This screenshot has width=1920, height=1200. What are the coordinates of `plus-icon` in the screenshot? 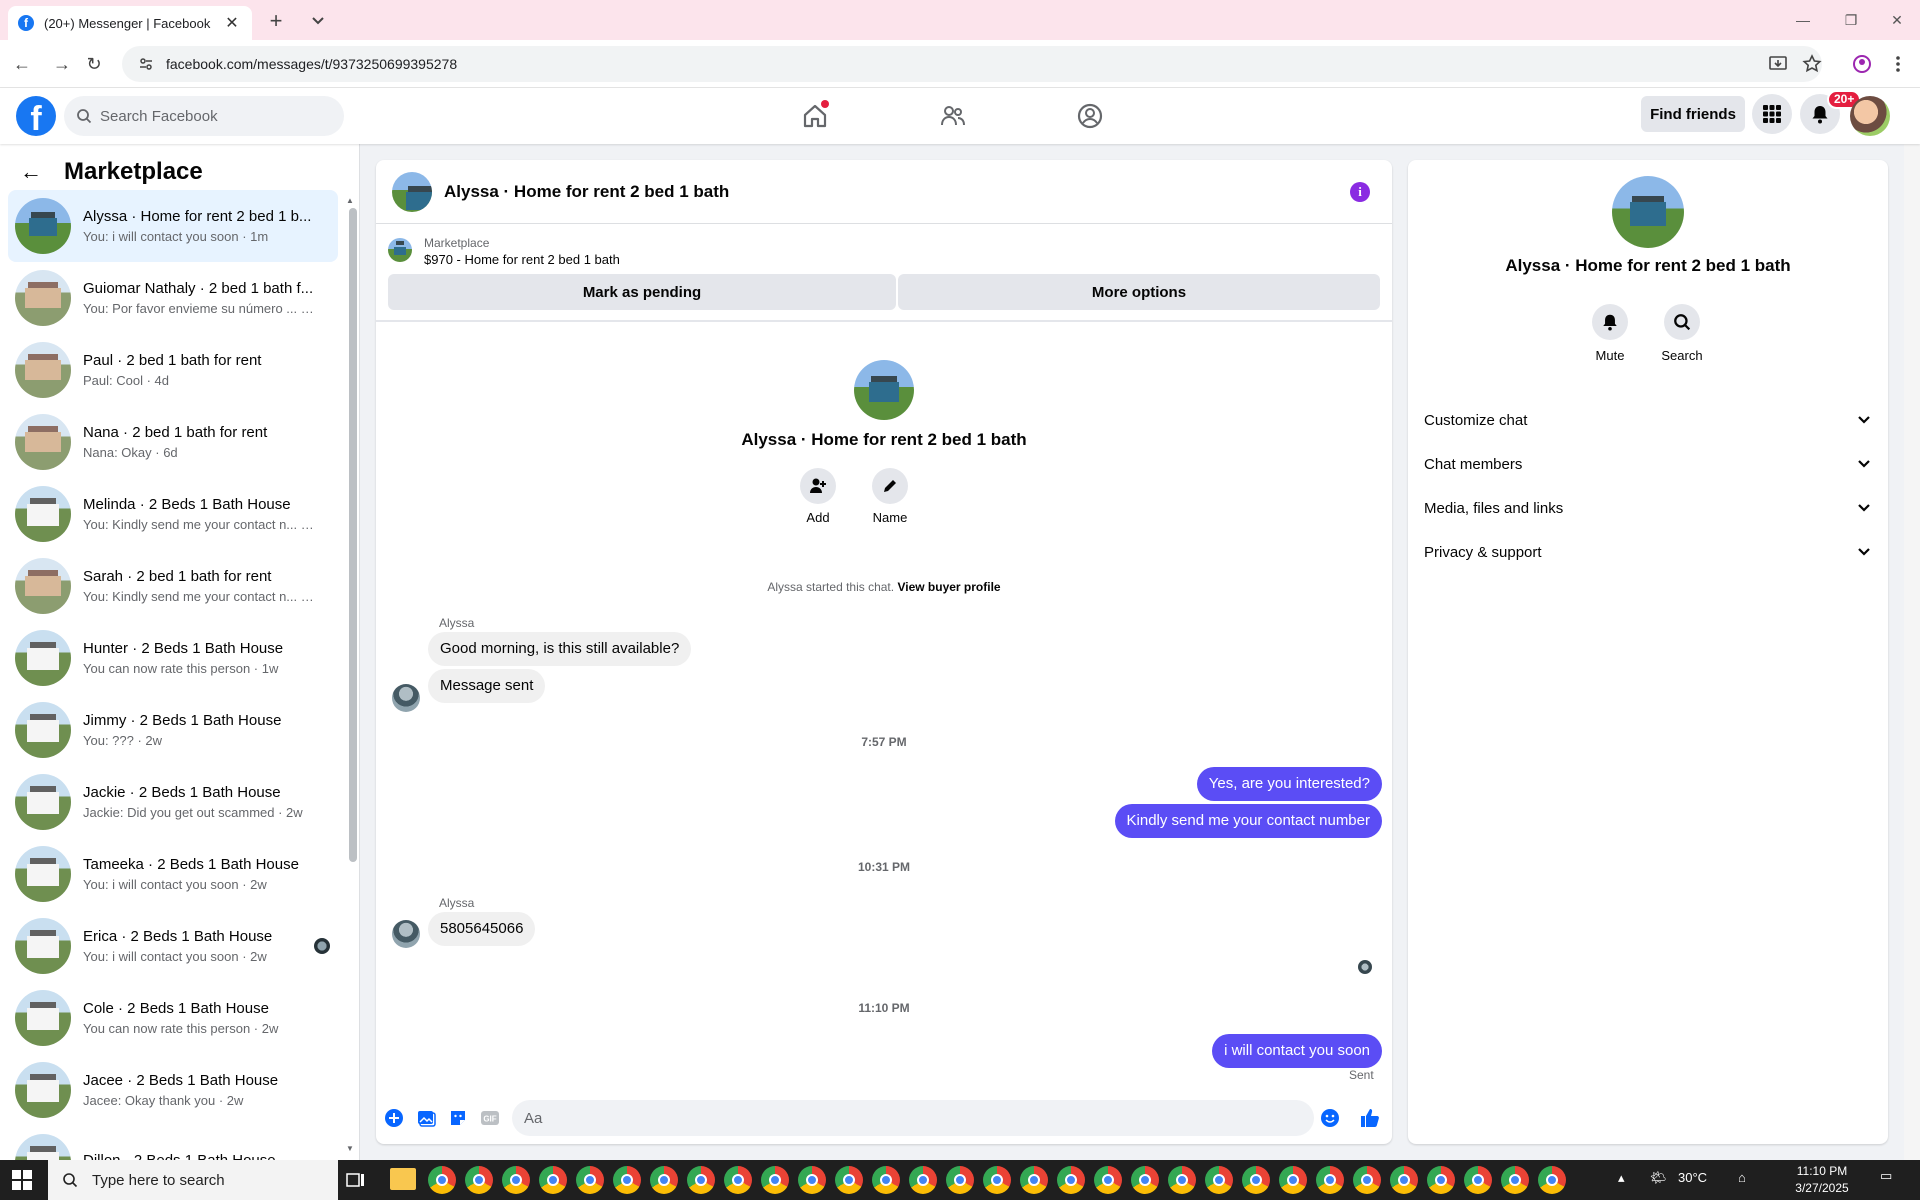 It's located at (394, 1118).